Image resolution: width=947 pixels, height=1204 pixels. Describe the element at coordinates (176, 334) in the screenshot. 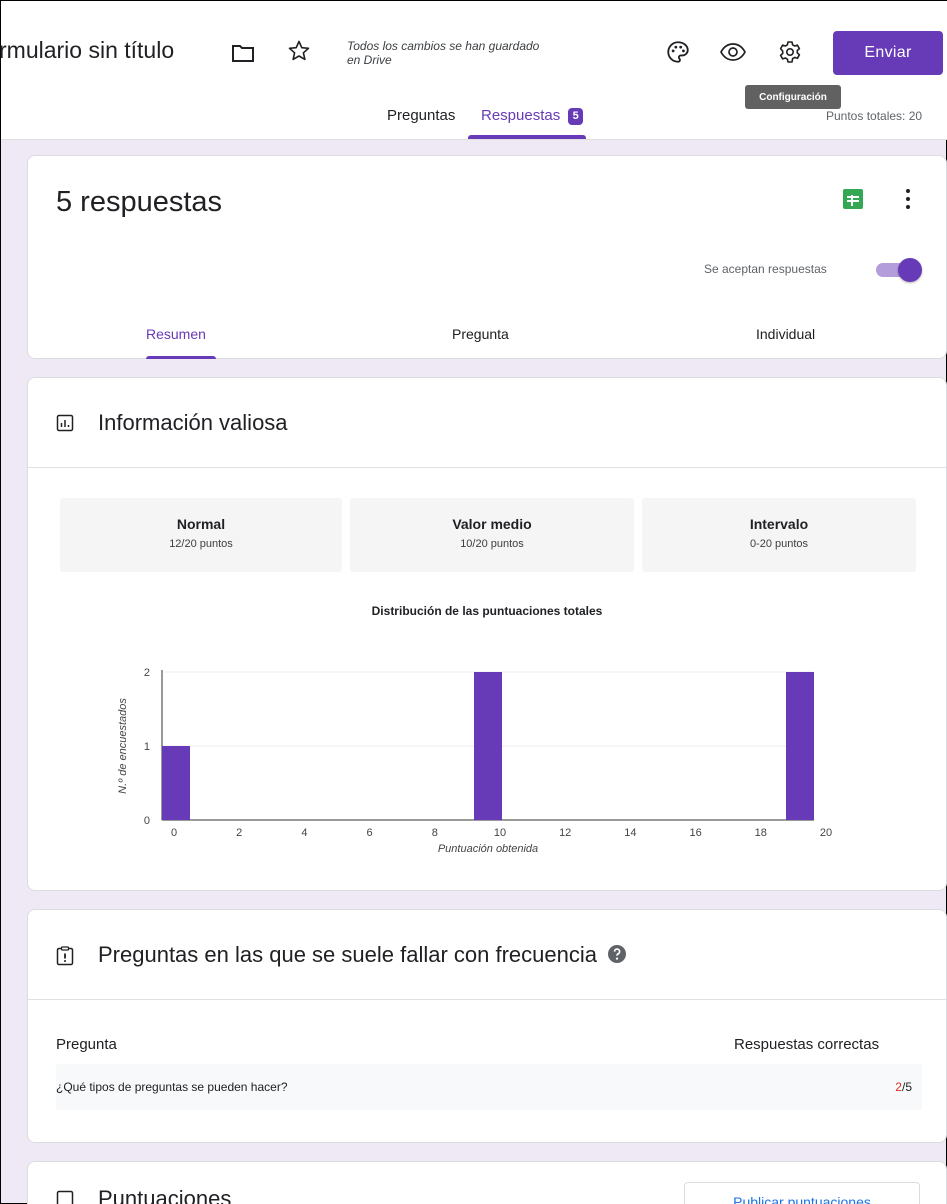

I see `subtab-summary: Resumen` at that location.